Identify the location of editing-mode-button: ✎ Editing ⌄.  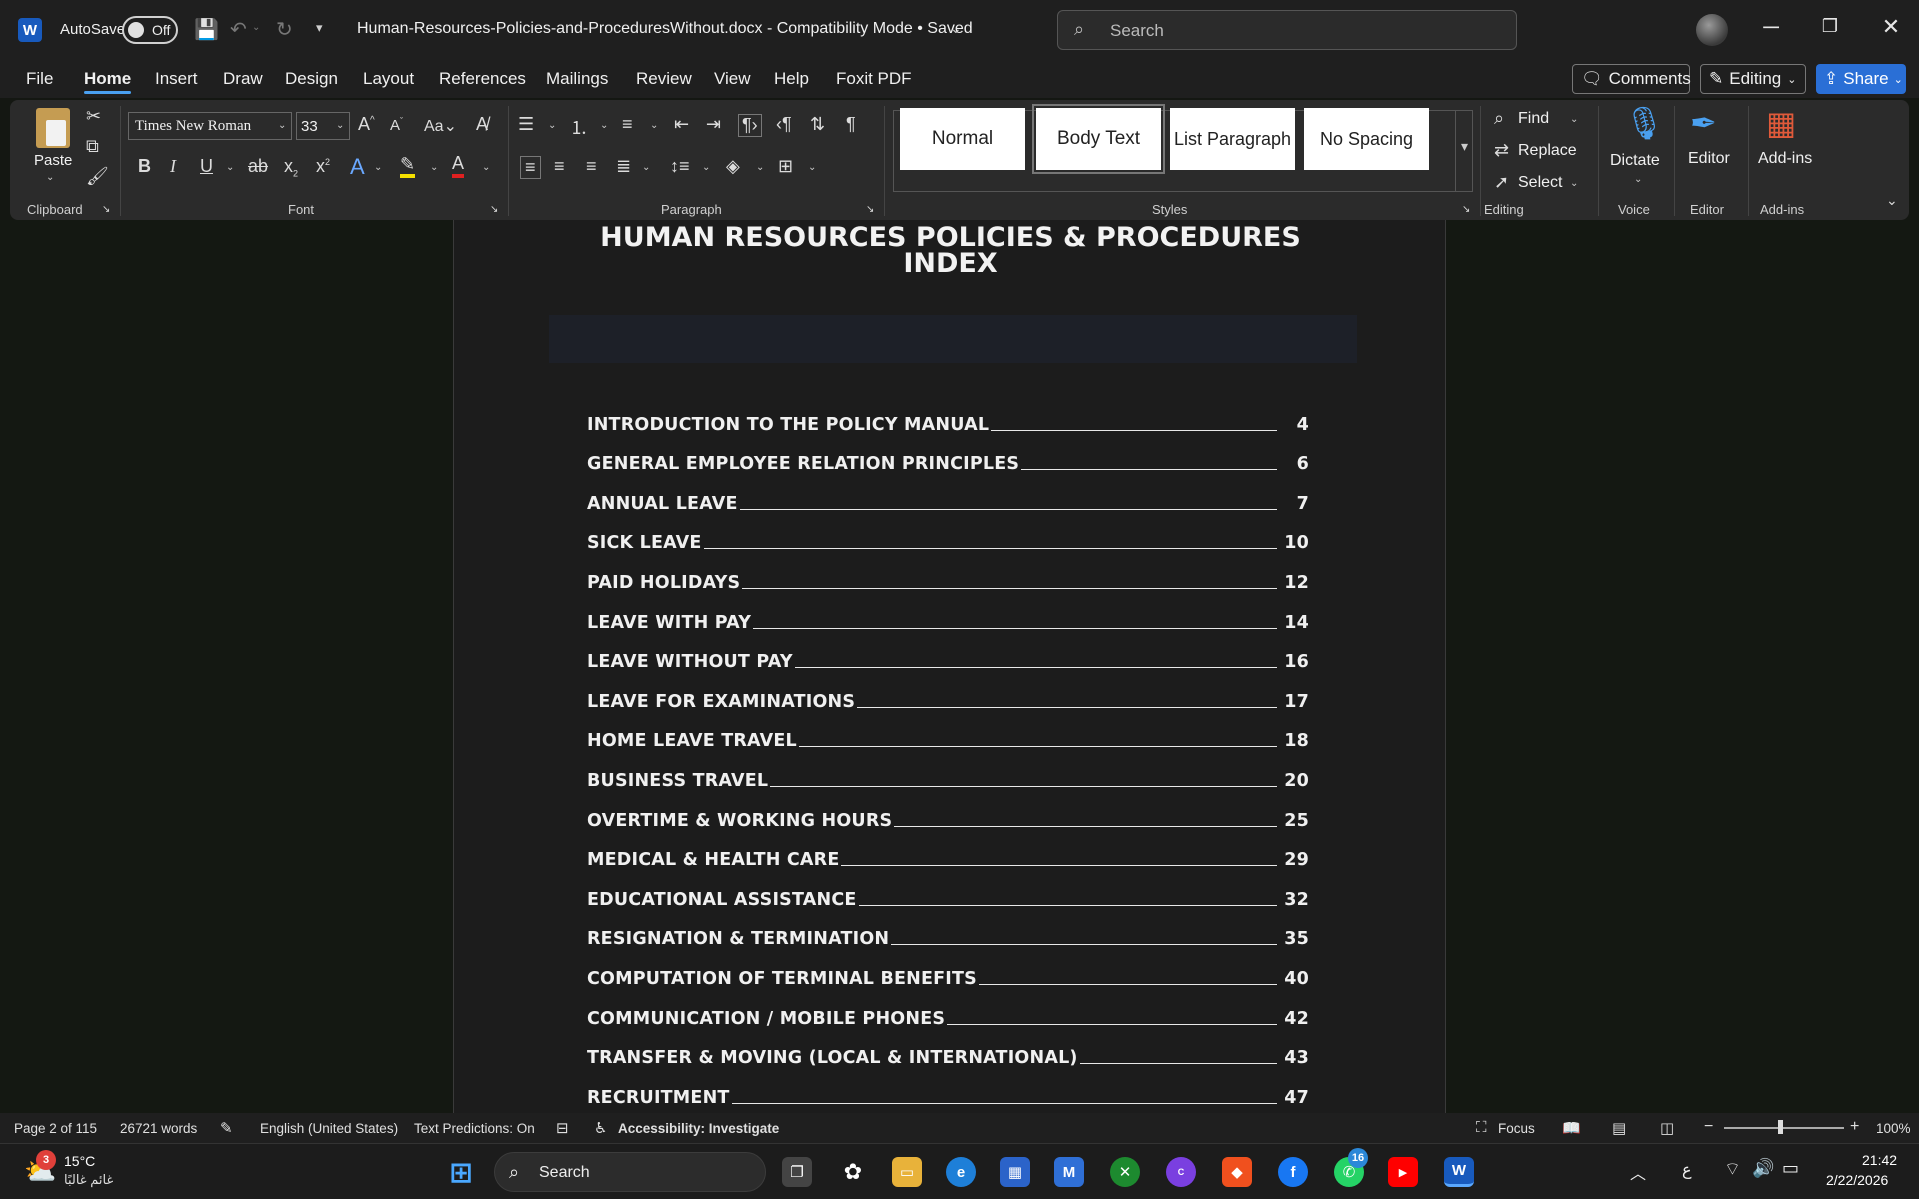
(1753, 79).